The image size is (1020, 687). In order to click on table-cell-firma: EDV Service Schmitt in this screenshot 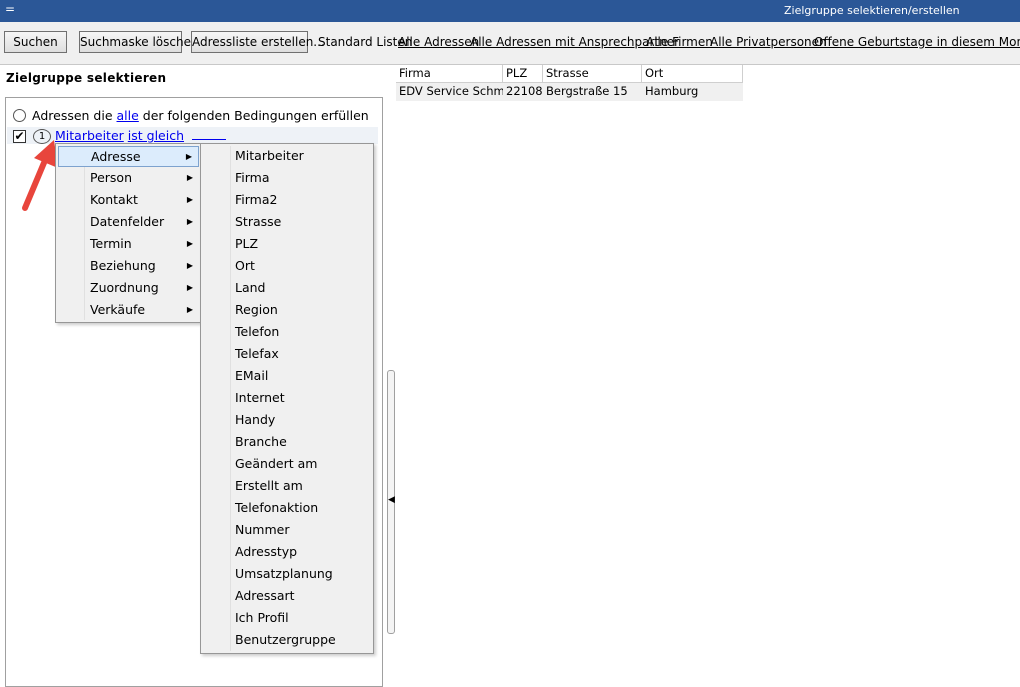, I will do `click(456, 92)`.